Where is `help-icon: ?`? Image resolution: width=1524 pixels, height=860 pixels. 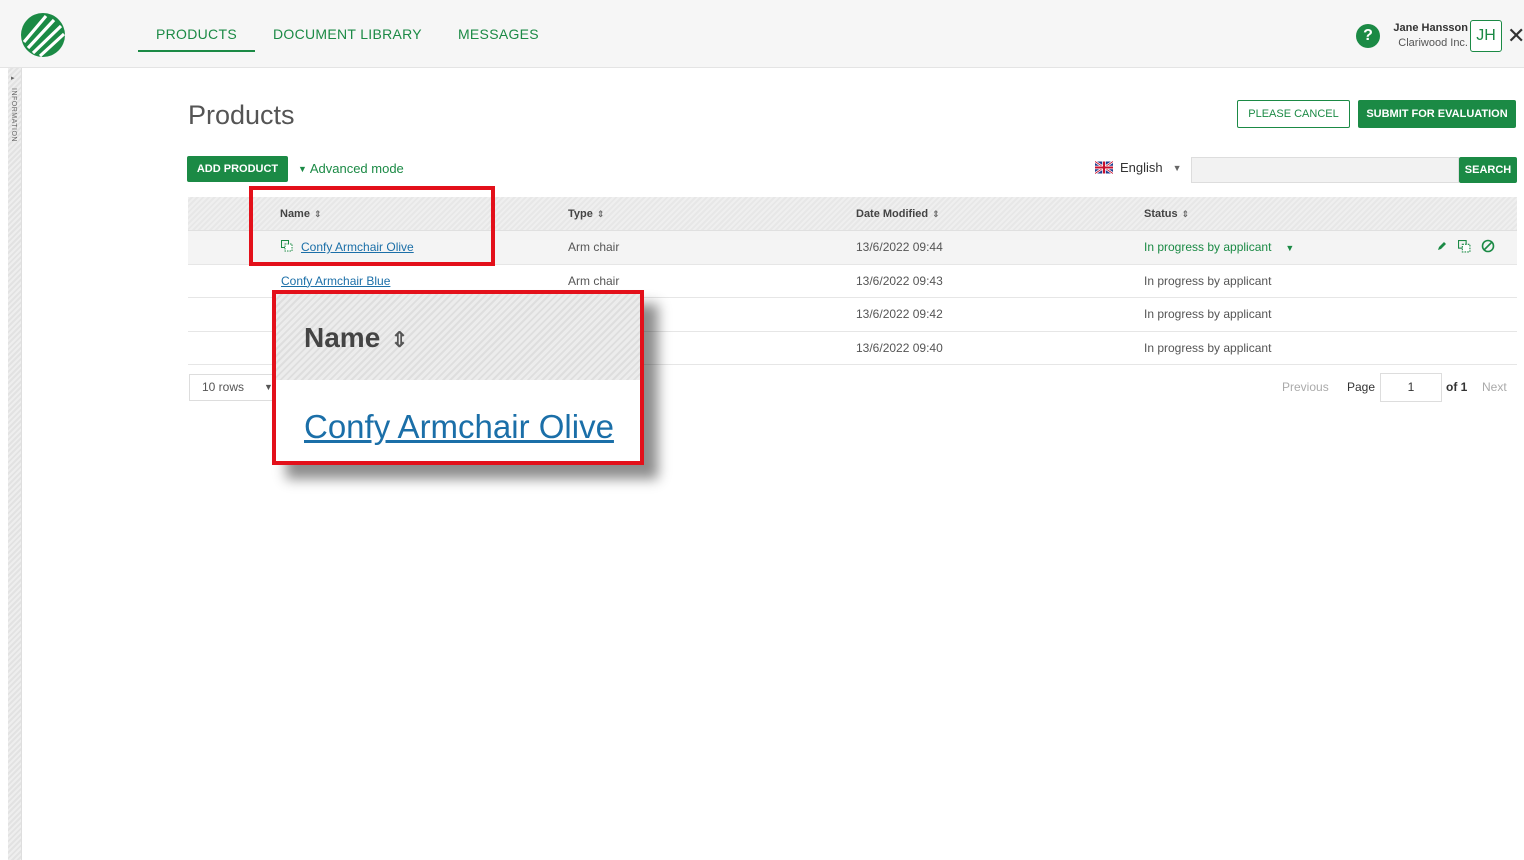 help-icon: ? is located at coordinates (1368, 36).